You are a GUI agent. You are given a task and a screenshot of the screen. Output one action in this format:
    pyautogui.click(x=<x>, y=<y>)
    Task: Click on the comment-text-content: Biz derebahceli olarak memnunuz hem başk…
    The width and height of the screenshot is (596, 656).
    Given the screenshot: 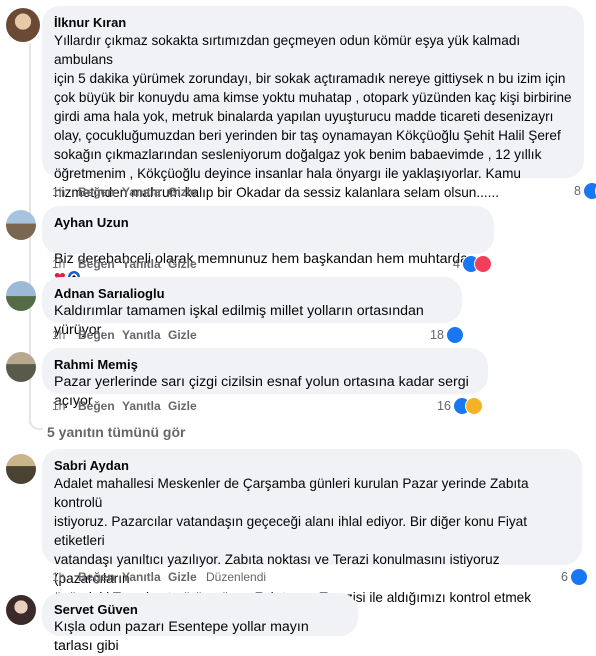 What is the action you would take?
    pyautogui.click(x=265, y=259)
    